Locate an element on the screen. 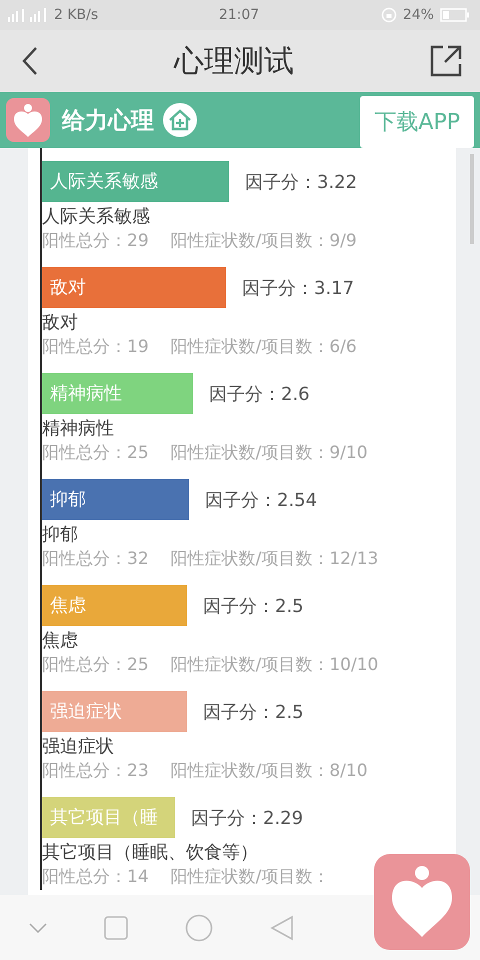 The width and height of the screenshot is (480, 960). positive-total: 阳性总分：23 is located at coordinates (95, 771).